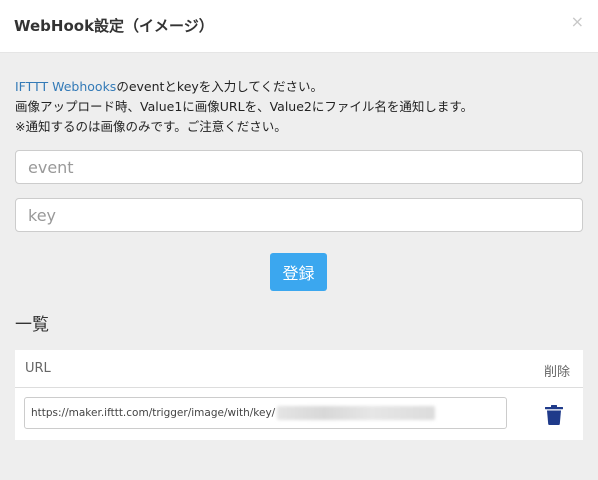 The height and width of the screenshot is (480, 598). I want to click on trash-icon, so click(554, 415).